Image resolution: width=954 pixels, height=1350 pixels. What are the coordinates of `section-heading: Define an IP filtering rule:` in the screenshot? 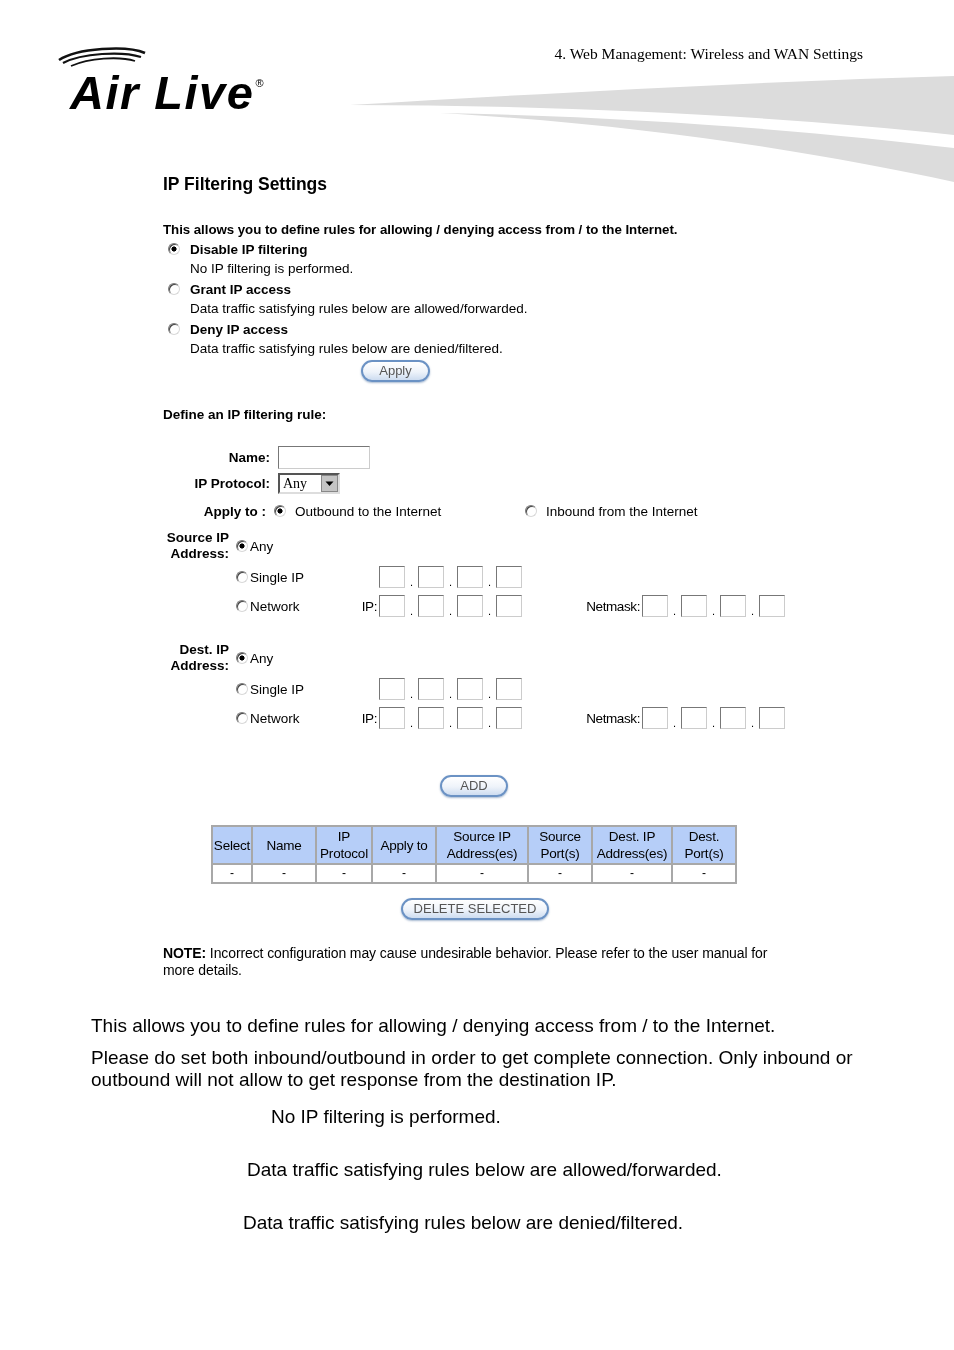 It's located at (245, 415).